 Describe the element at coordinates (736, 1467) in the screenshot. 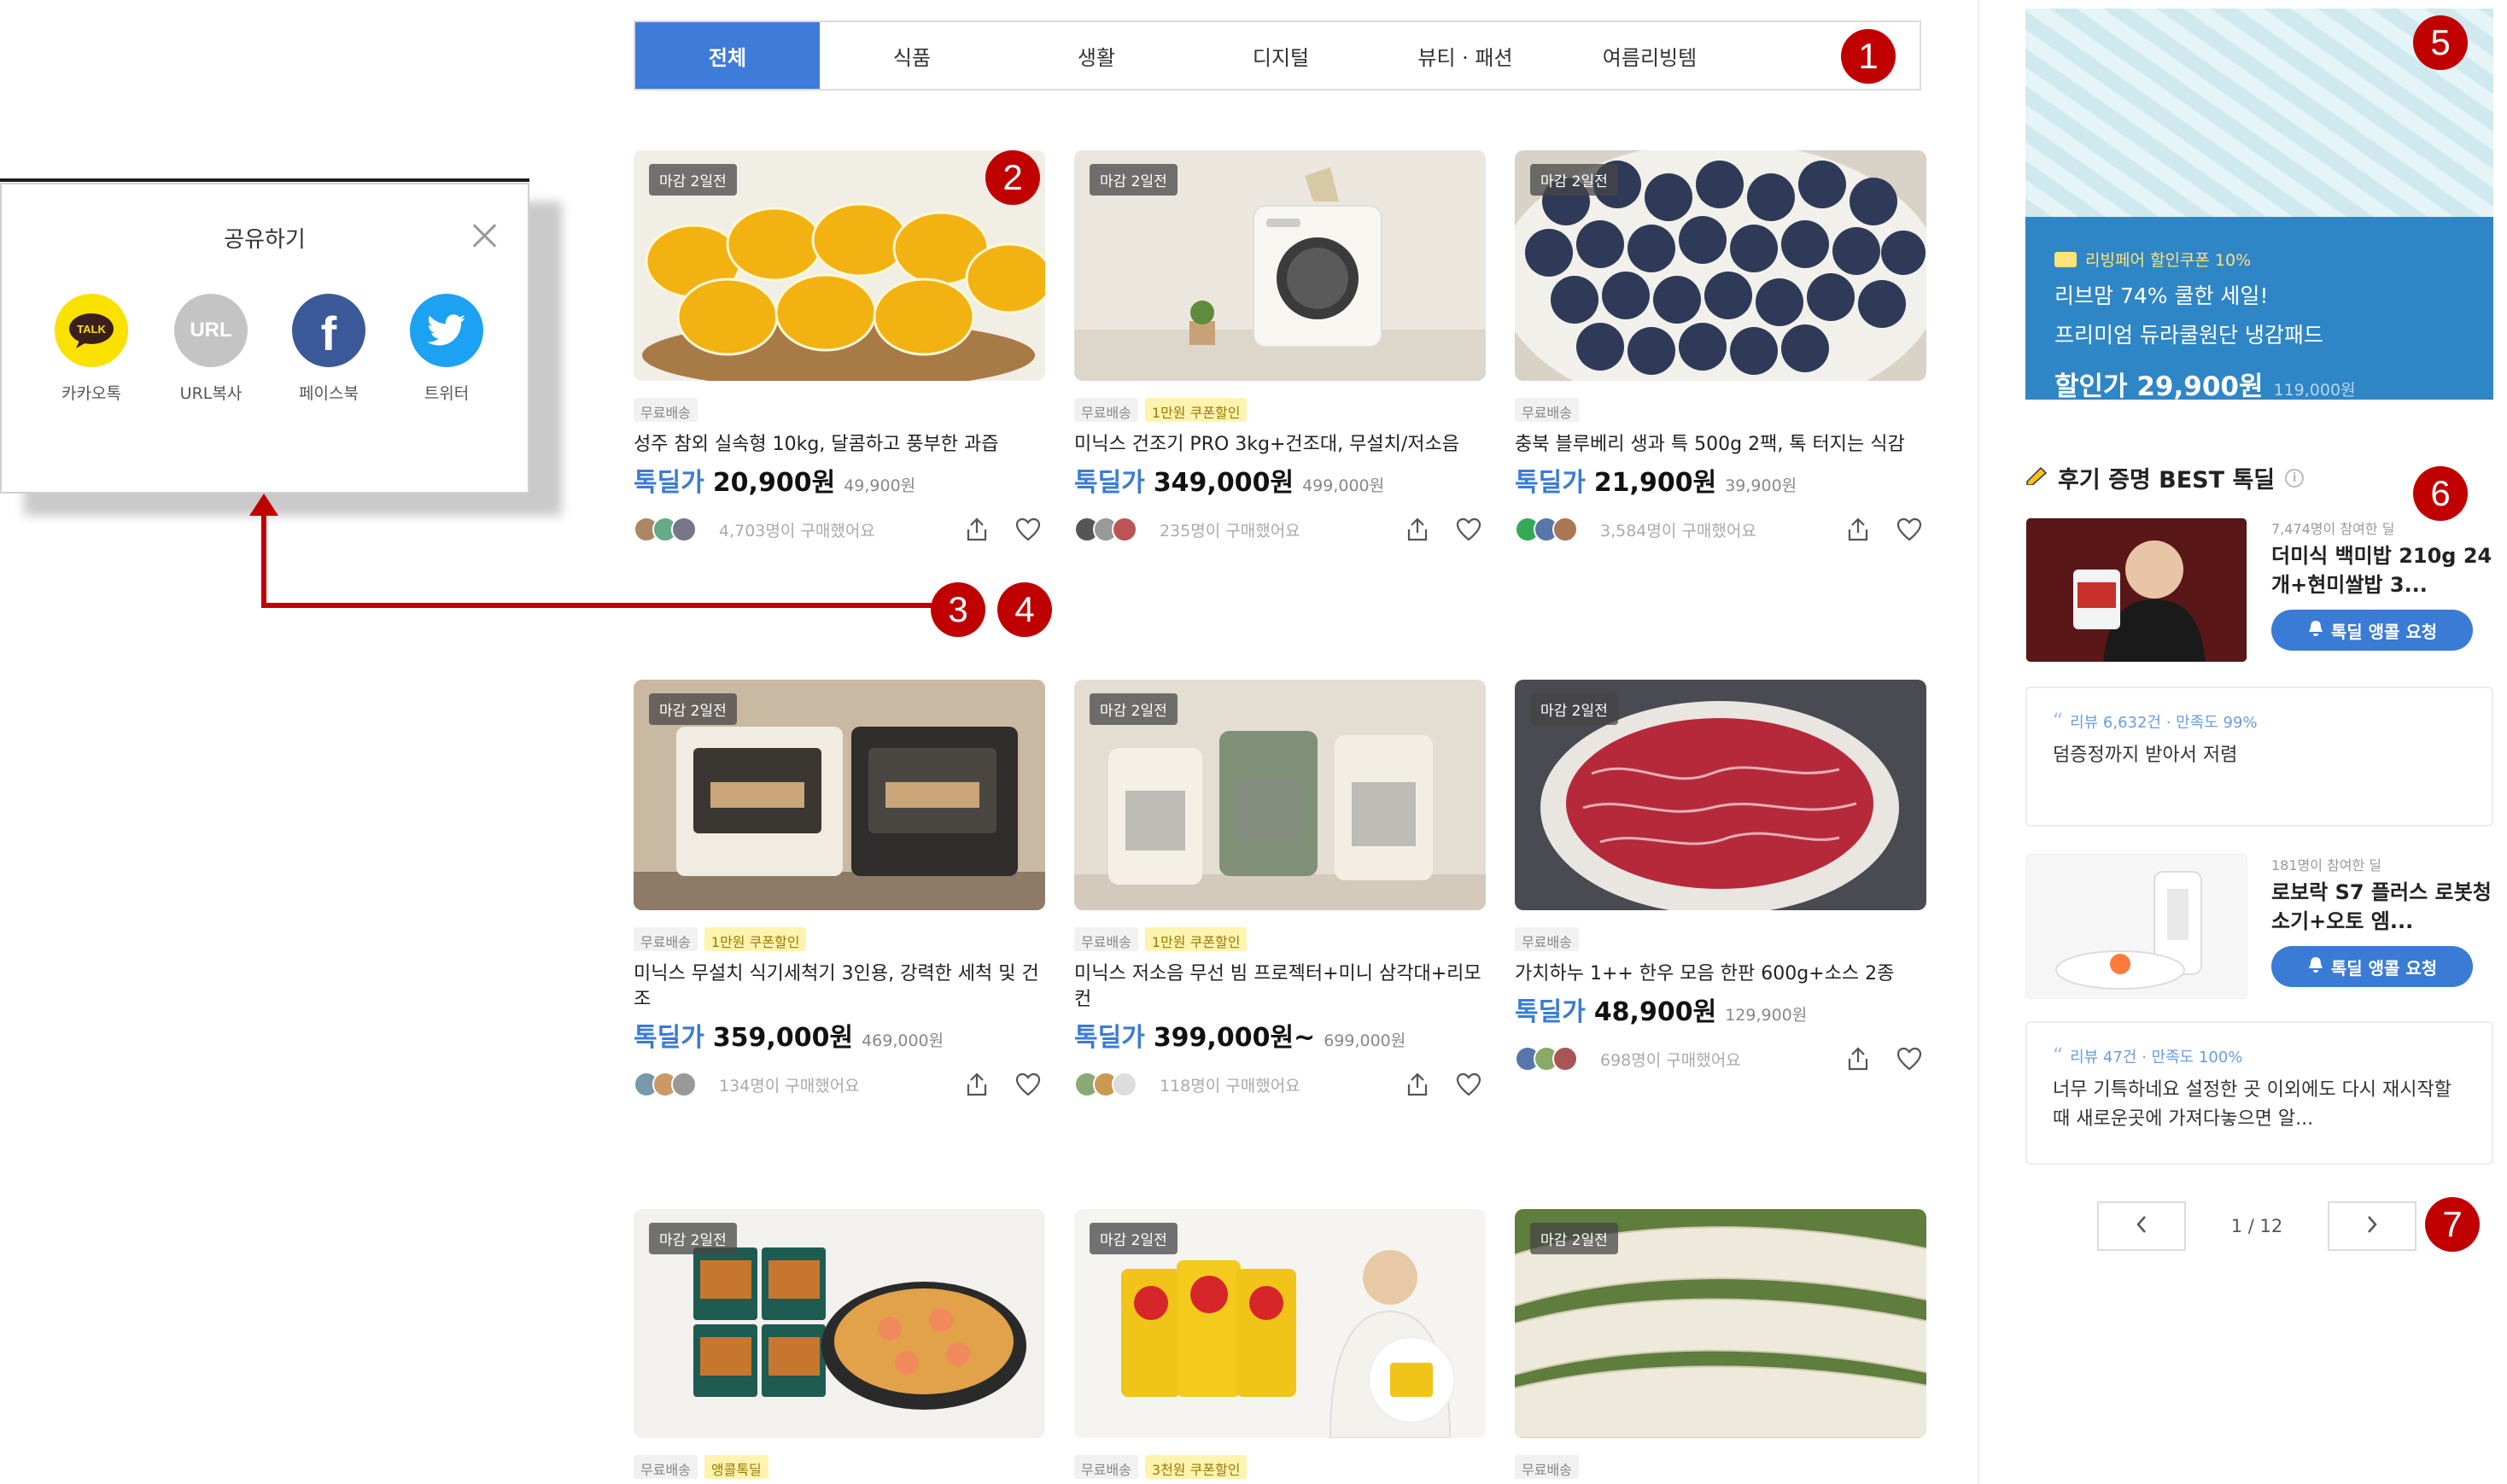

I see `tag-encore: 앵콜톡딜` at that location.